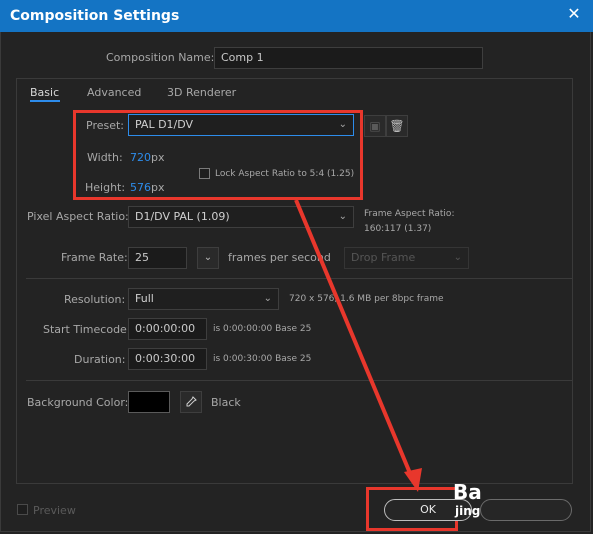 The height and width of the screenshot is (534, 593). I want to click on watermark-text: jing, so click(468, 511).